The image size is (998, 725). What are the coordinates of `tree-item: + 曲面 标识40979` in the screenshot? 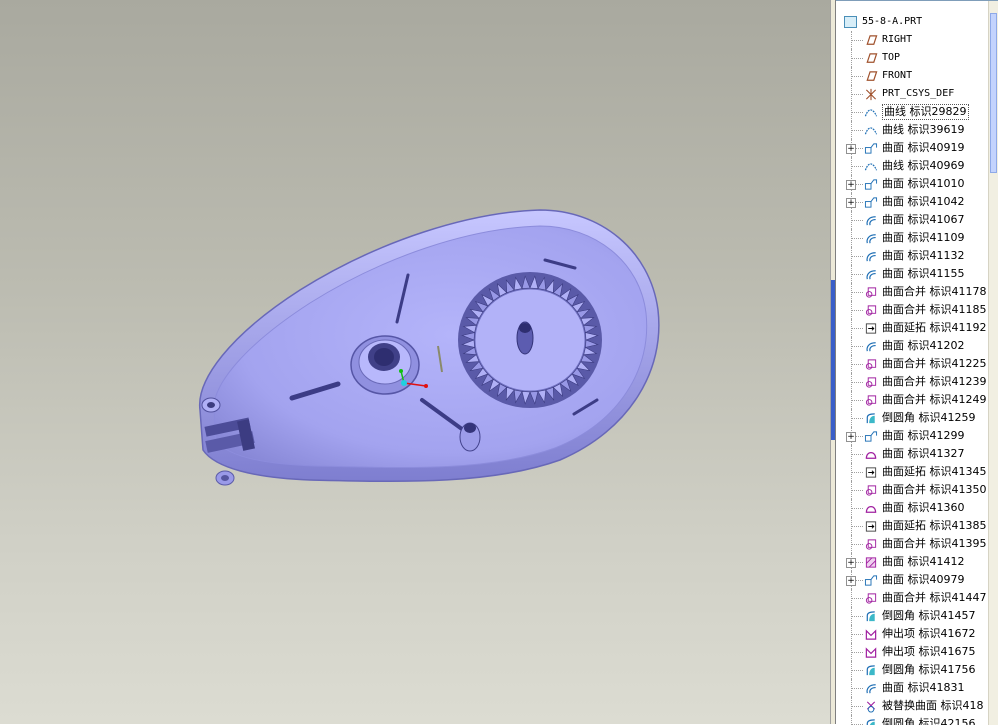 It's located at (912, 580).